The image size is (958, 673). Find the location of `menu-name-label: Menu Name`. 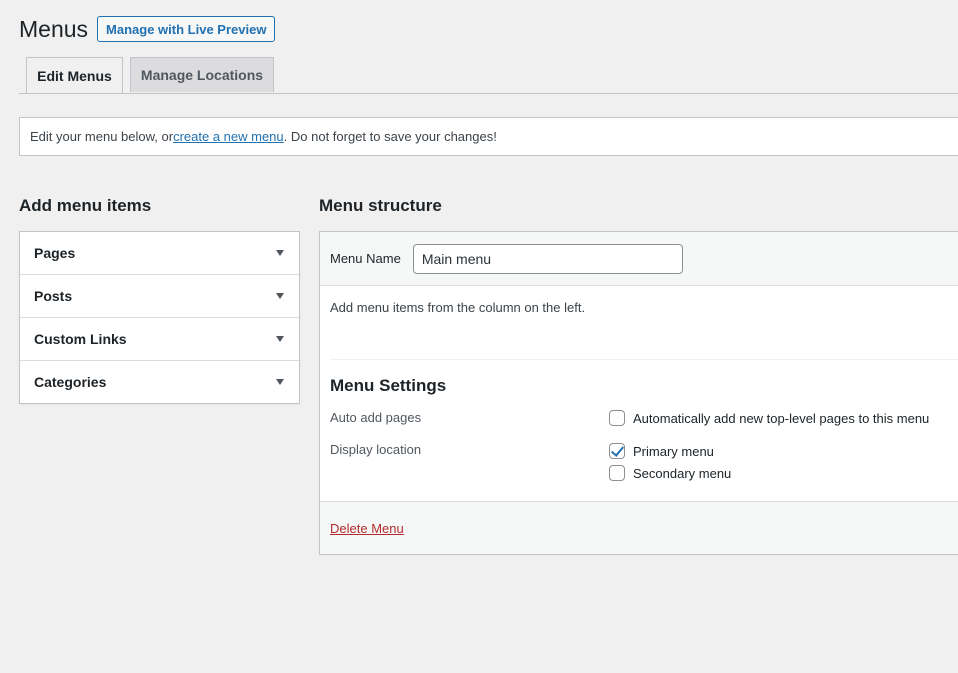

menu-name-label: Menu Name is located at coordinates (365, 258).